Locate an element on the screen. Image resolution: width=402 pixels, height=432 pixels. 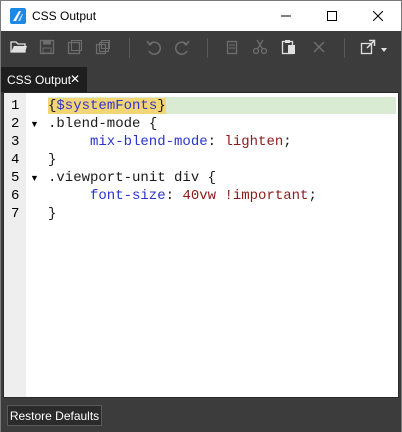
code-token: 40vw !important is located at coordinates (245, 196).